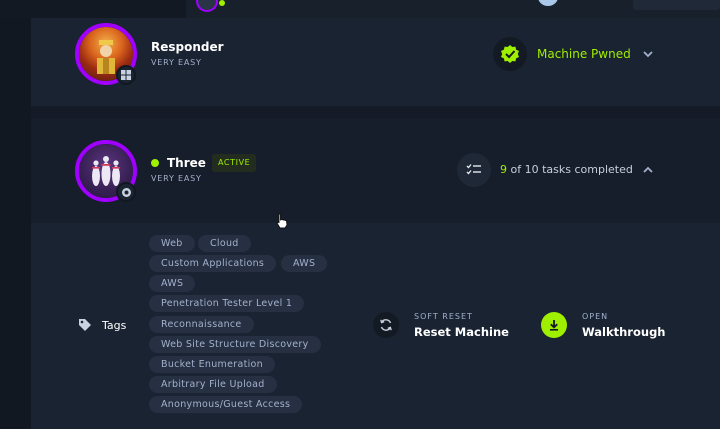 This screenshot has height=429, width=720. I want to click on walkthrough-button: Walkthrough, so click(624, 332).